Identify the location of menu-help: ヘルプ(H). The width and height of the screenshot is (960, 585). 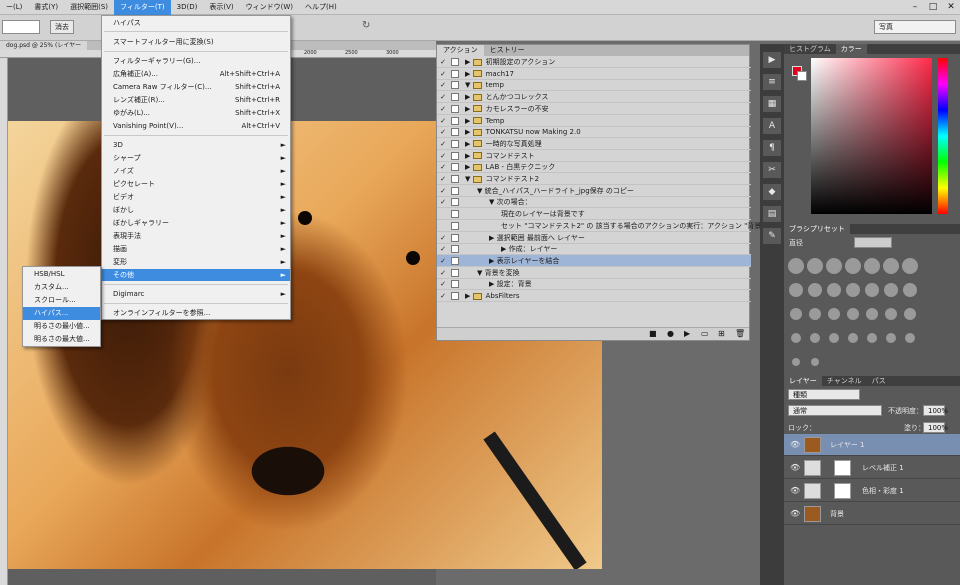
(321, 7).